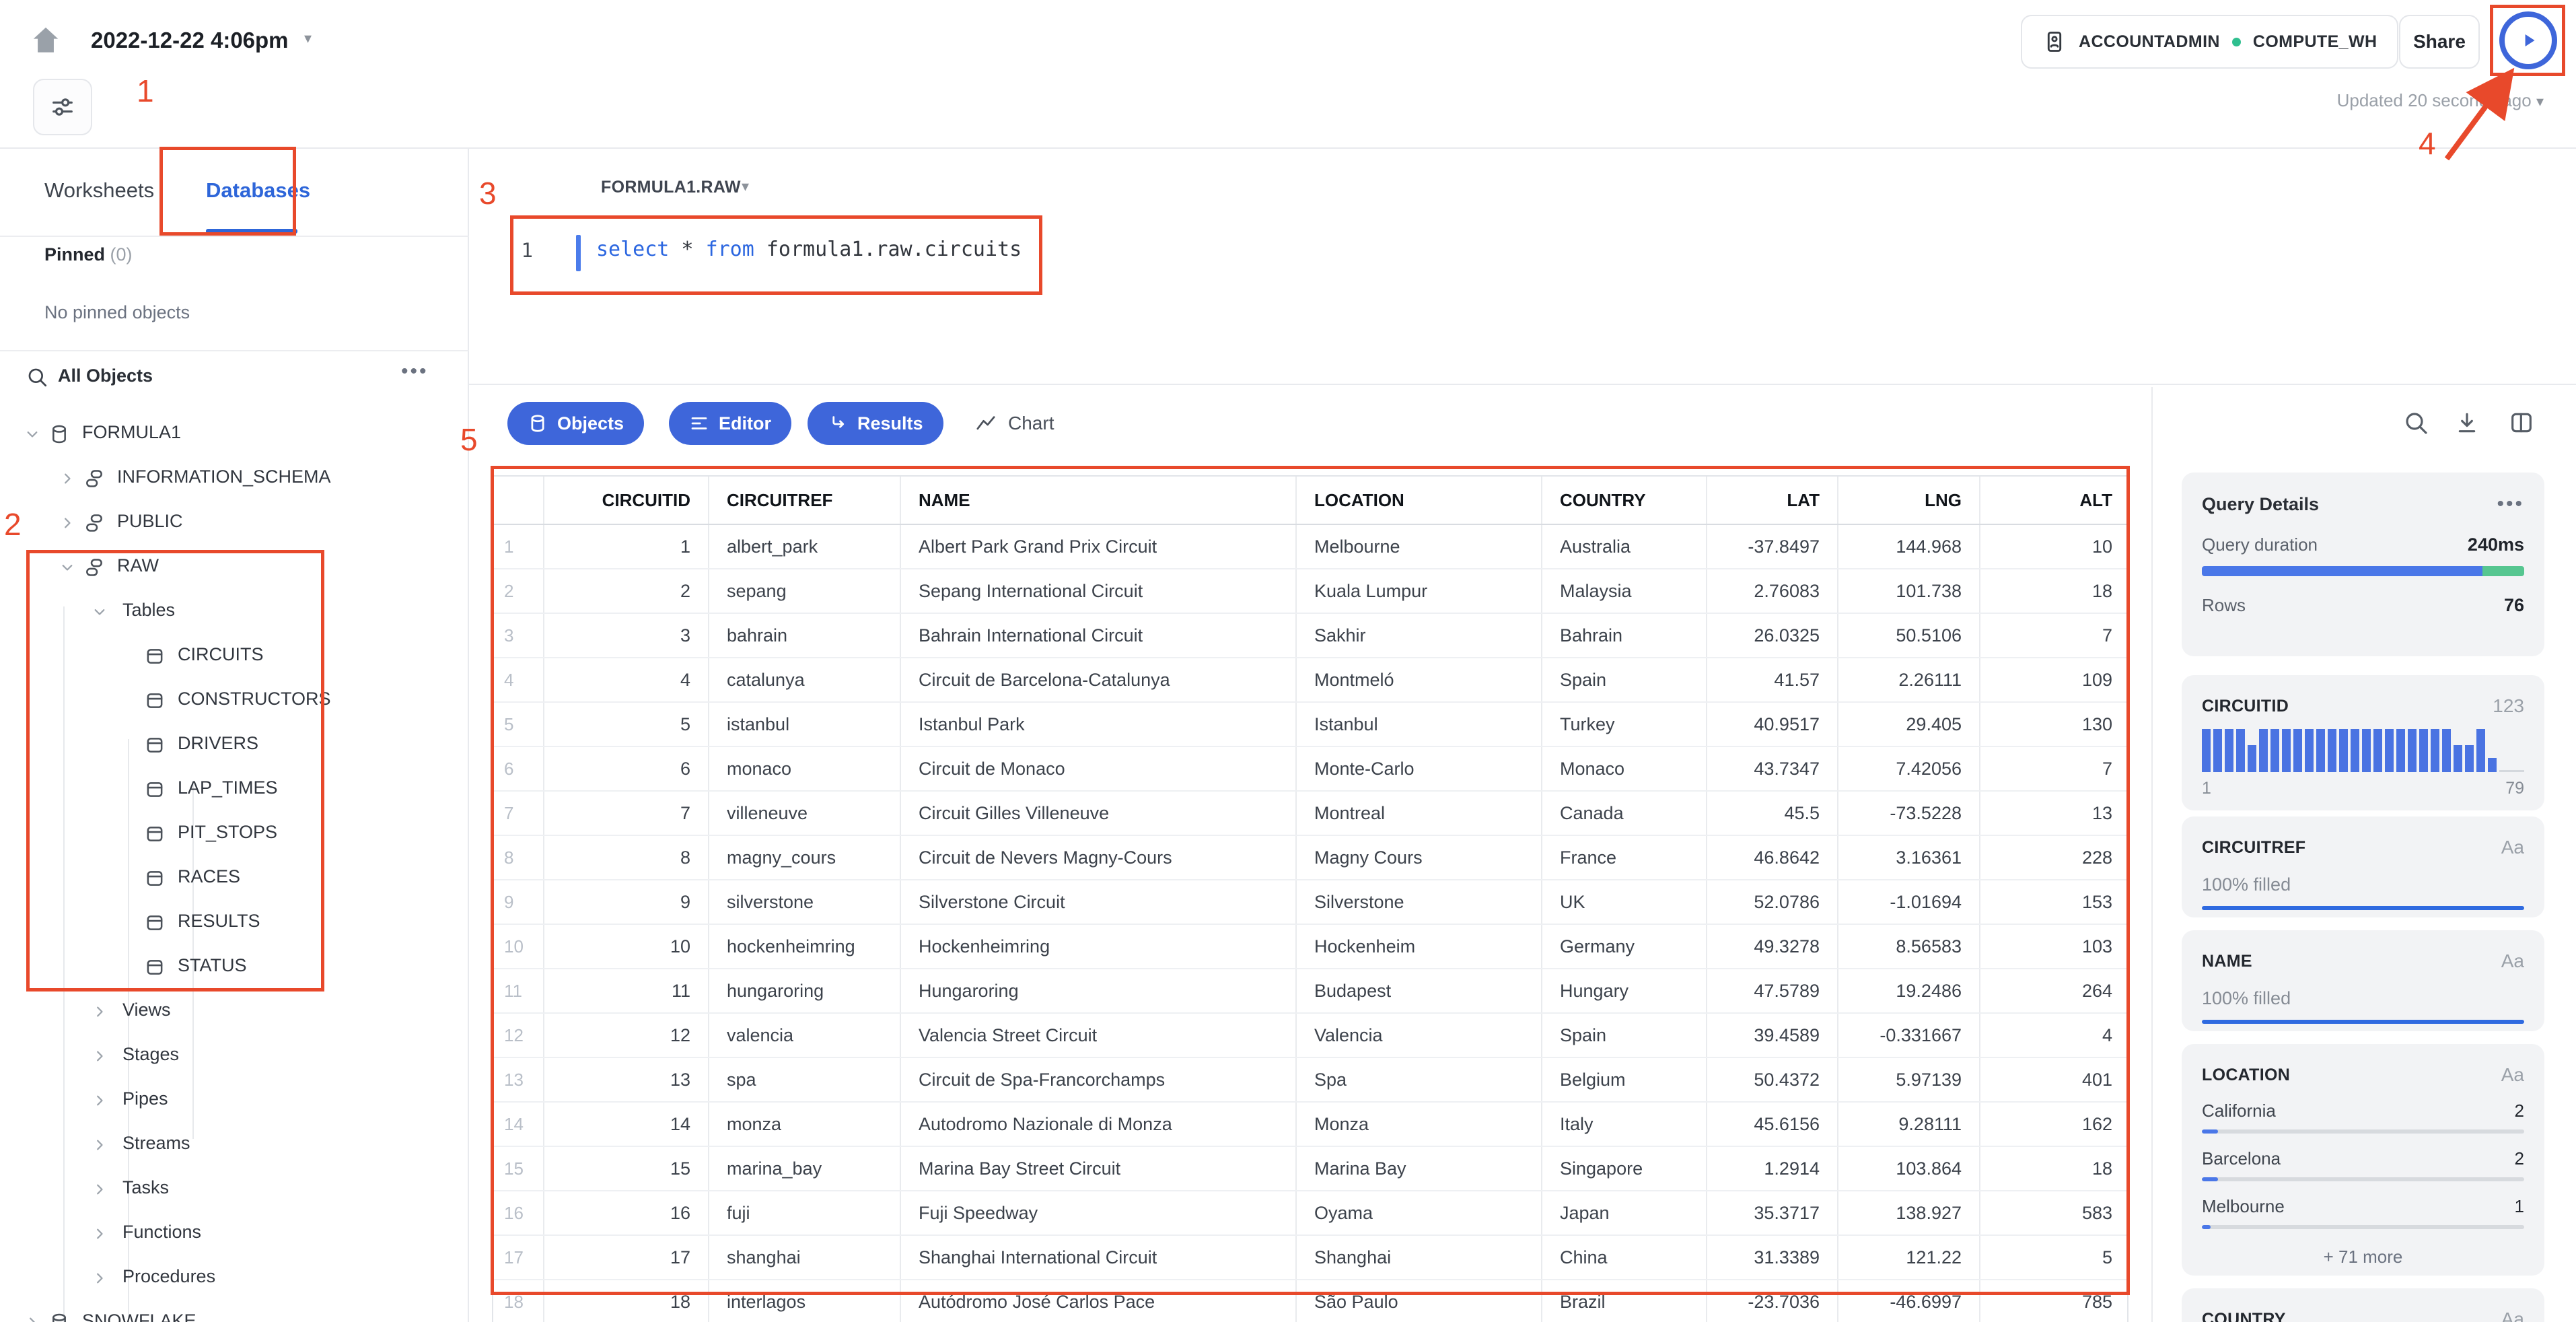  What do you see at coordinates (1772, 946) in the screenshot?
I see `cell-lat: 49.3278` at bounding box center [1772, 946].